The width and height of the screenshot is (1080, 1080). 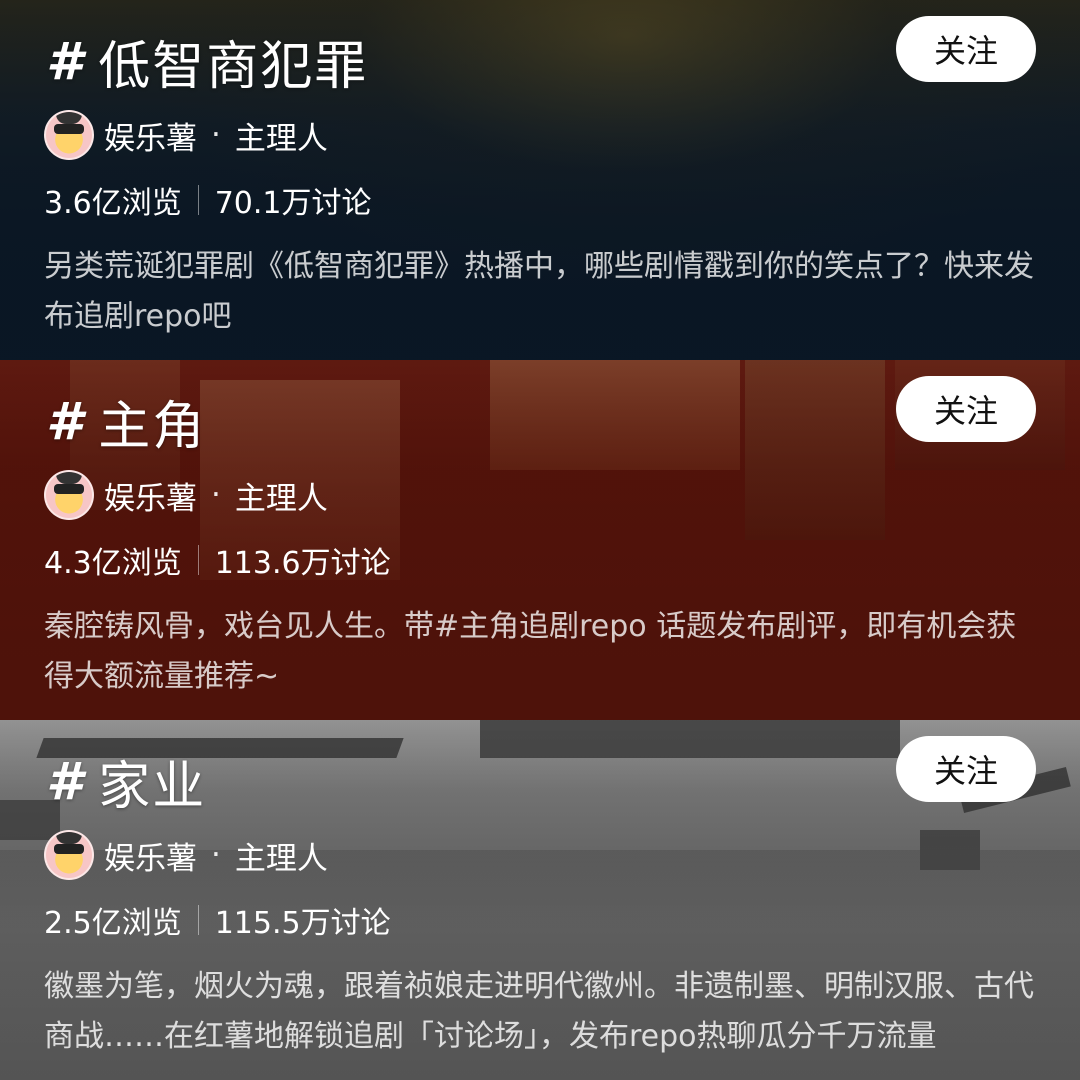 I want to click on stats-row: 4.3亿浏览 113.6万讨论, so click(x=217, y=560).